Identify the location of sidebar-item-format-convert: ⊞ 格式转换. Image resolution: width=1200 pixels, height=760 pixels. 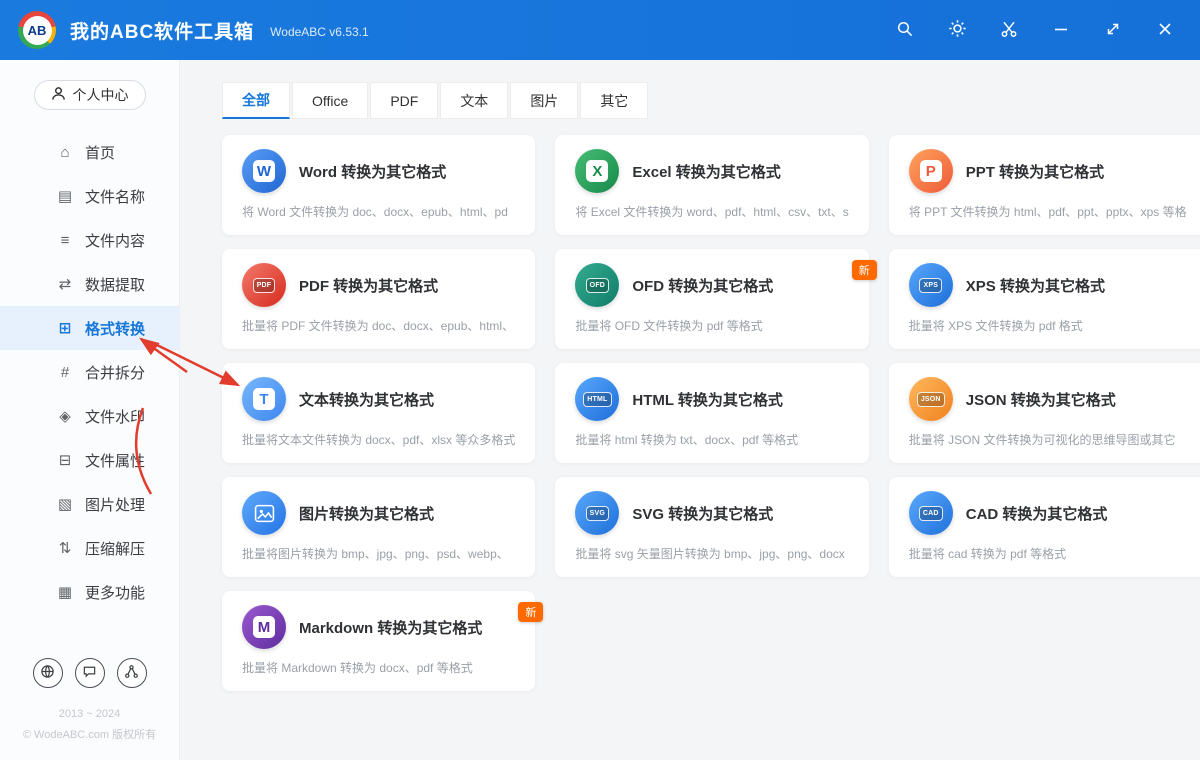
(89, 328).